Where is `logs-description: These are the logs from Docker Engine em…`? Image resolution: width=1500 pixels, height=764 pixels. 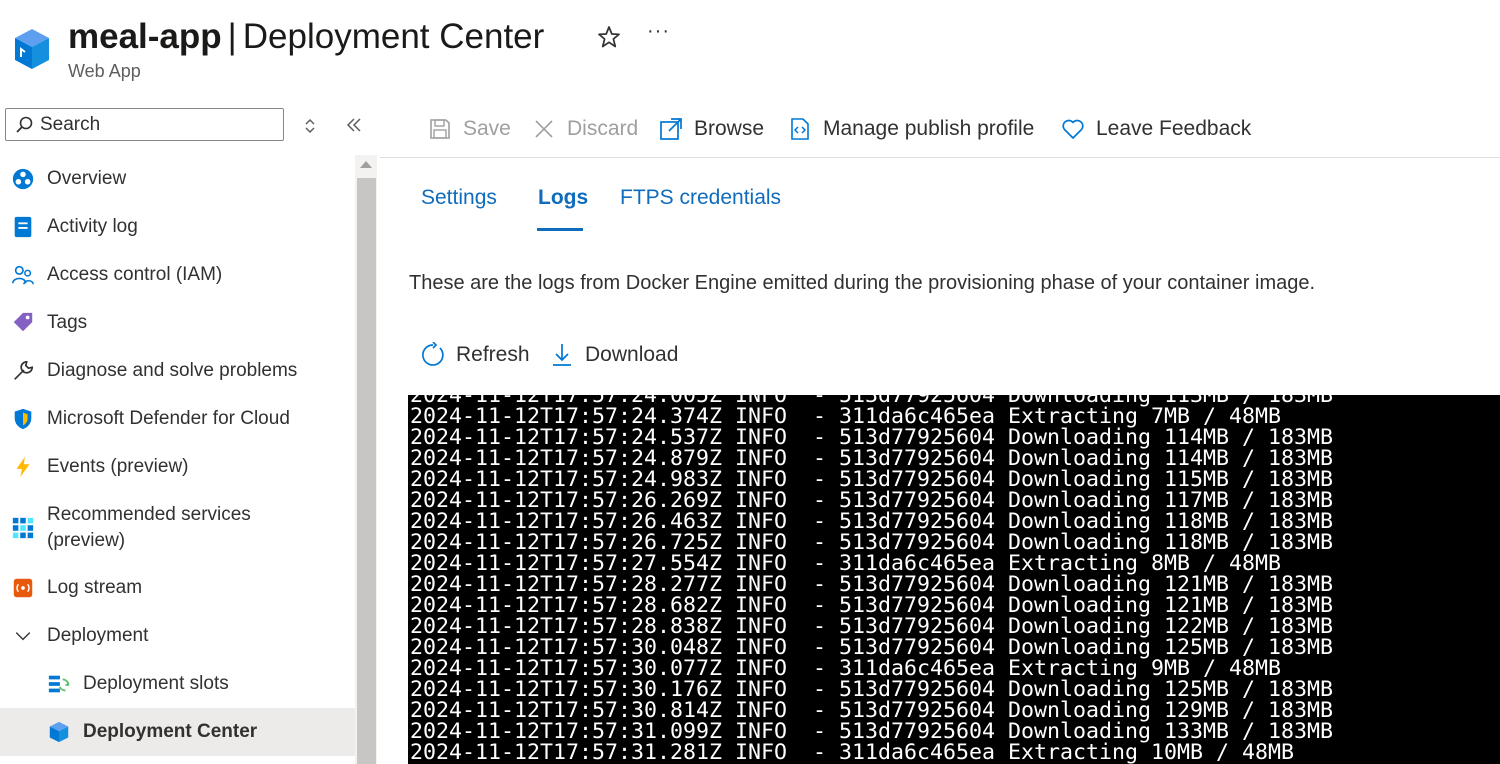
logs-description: These are the logs from Docker Engine em… is located at coordinates (862, 283).